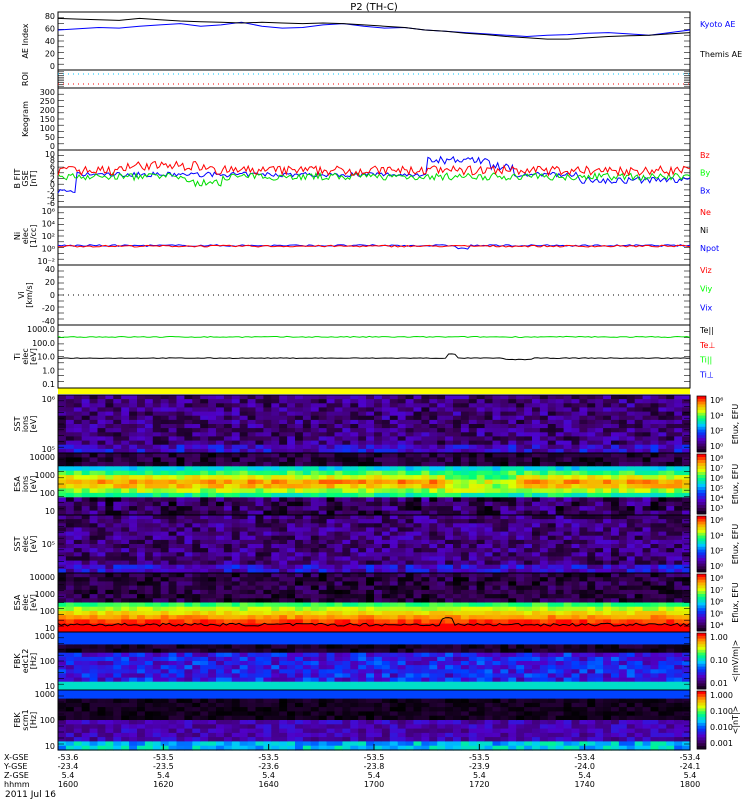 This screenshot has width=750, height=804. I want to click on y-tick-label: 1.0, so click(48, 370).